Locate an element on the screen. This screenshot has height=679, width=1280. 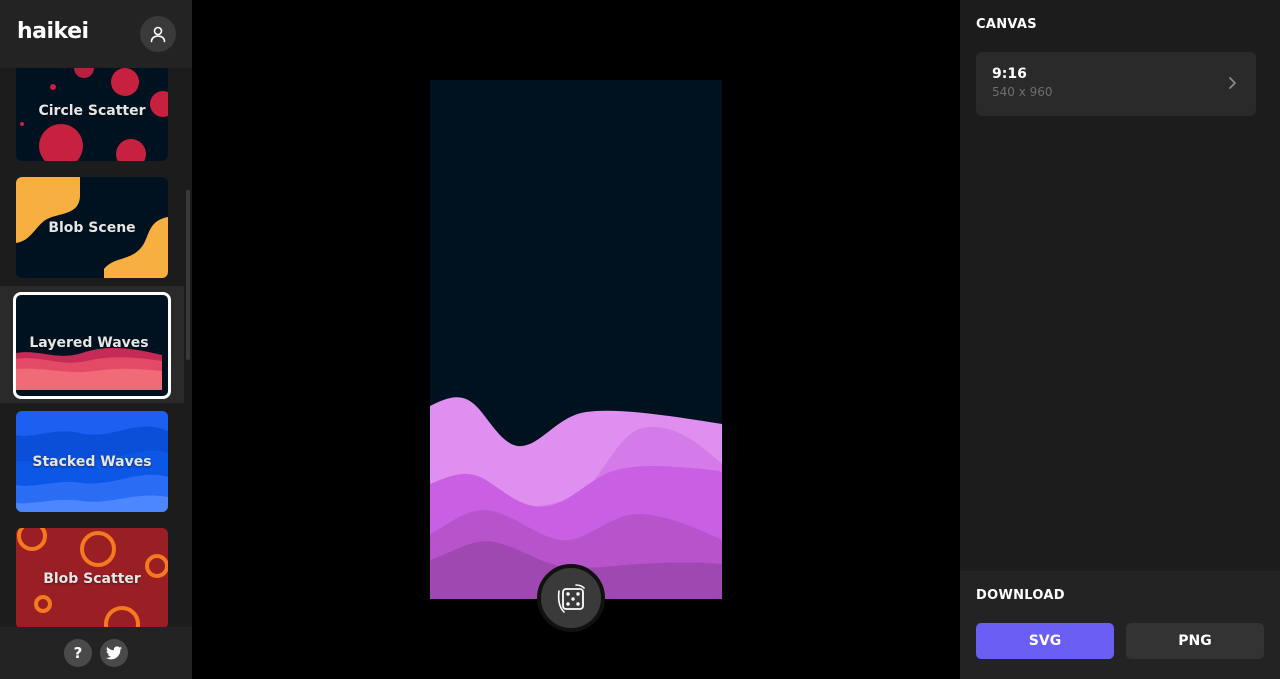
dice-icon is located at coordinates (571, 598).